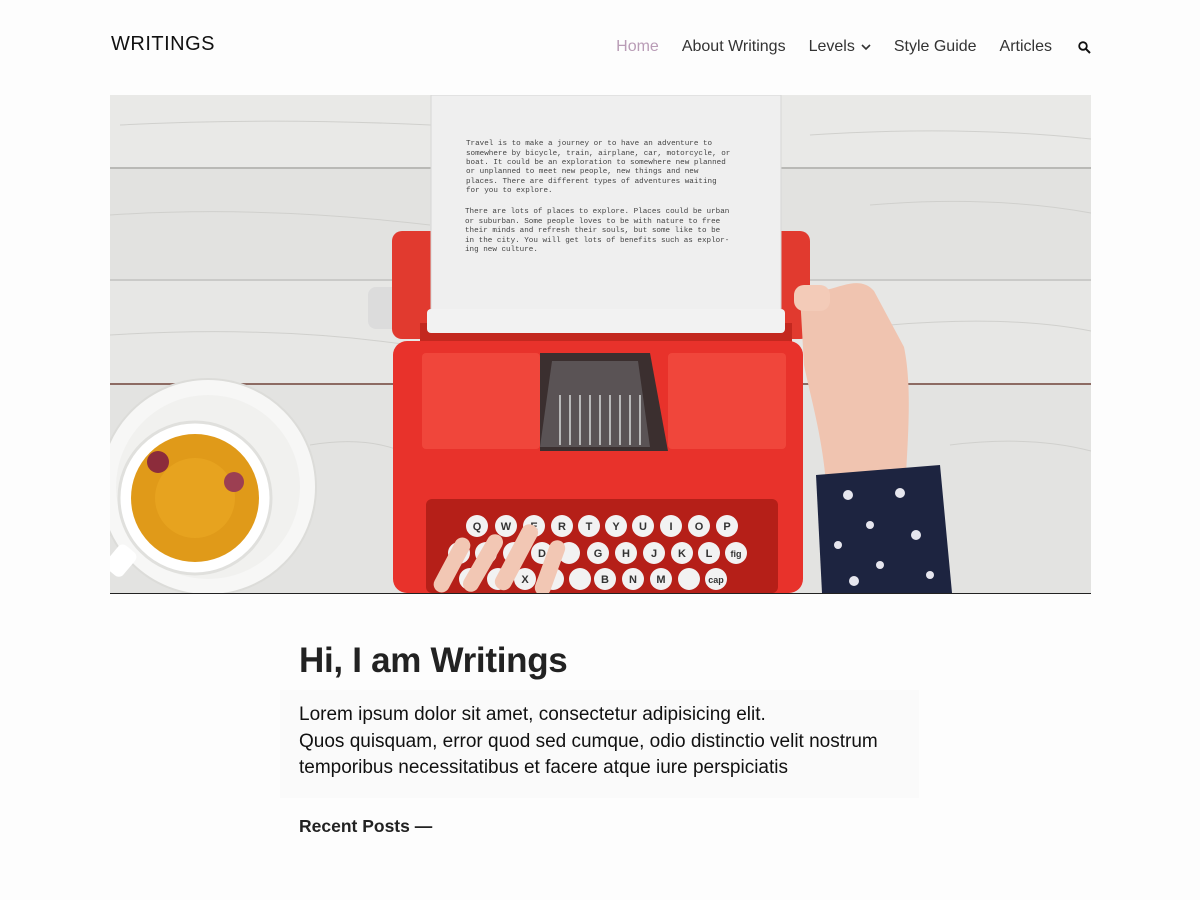 This screenshot has width=1200, height=900. I want to click on page-title: Hi, I am Writings, so click(433, 660).